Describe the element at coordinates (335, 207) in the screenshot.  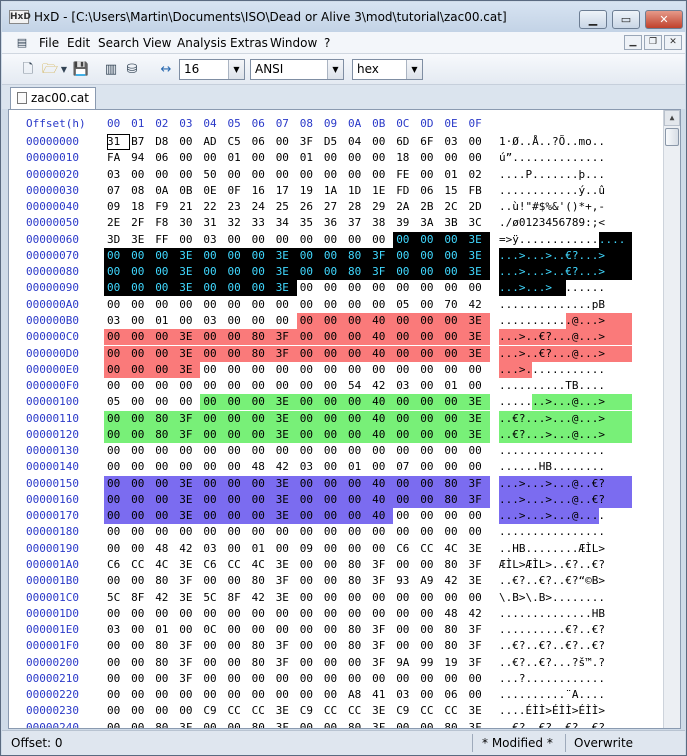
I see `hex-byte: 27` at that location.